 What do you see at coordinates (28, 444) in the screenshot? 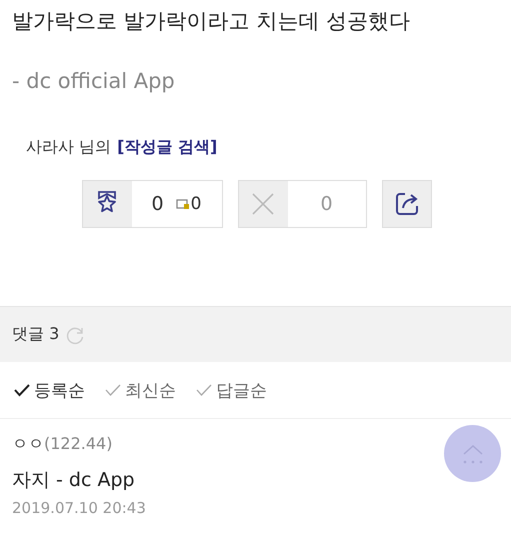
I see `commenter-nickname: ㅇㅇ` at bounding box center [28, 444].